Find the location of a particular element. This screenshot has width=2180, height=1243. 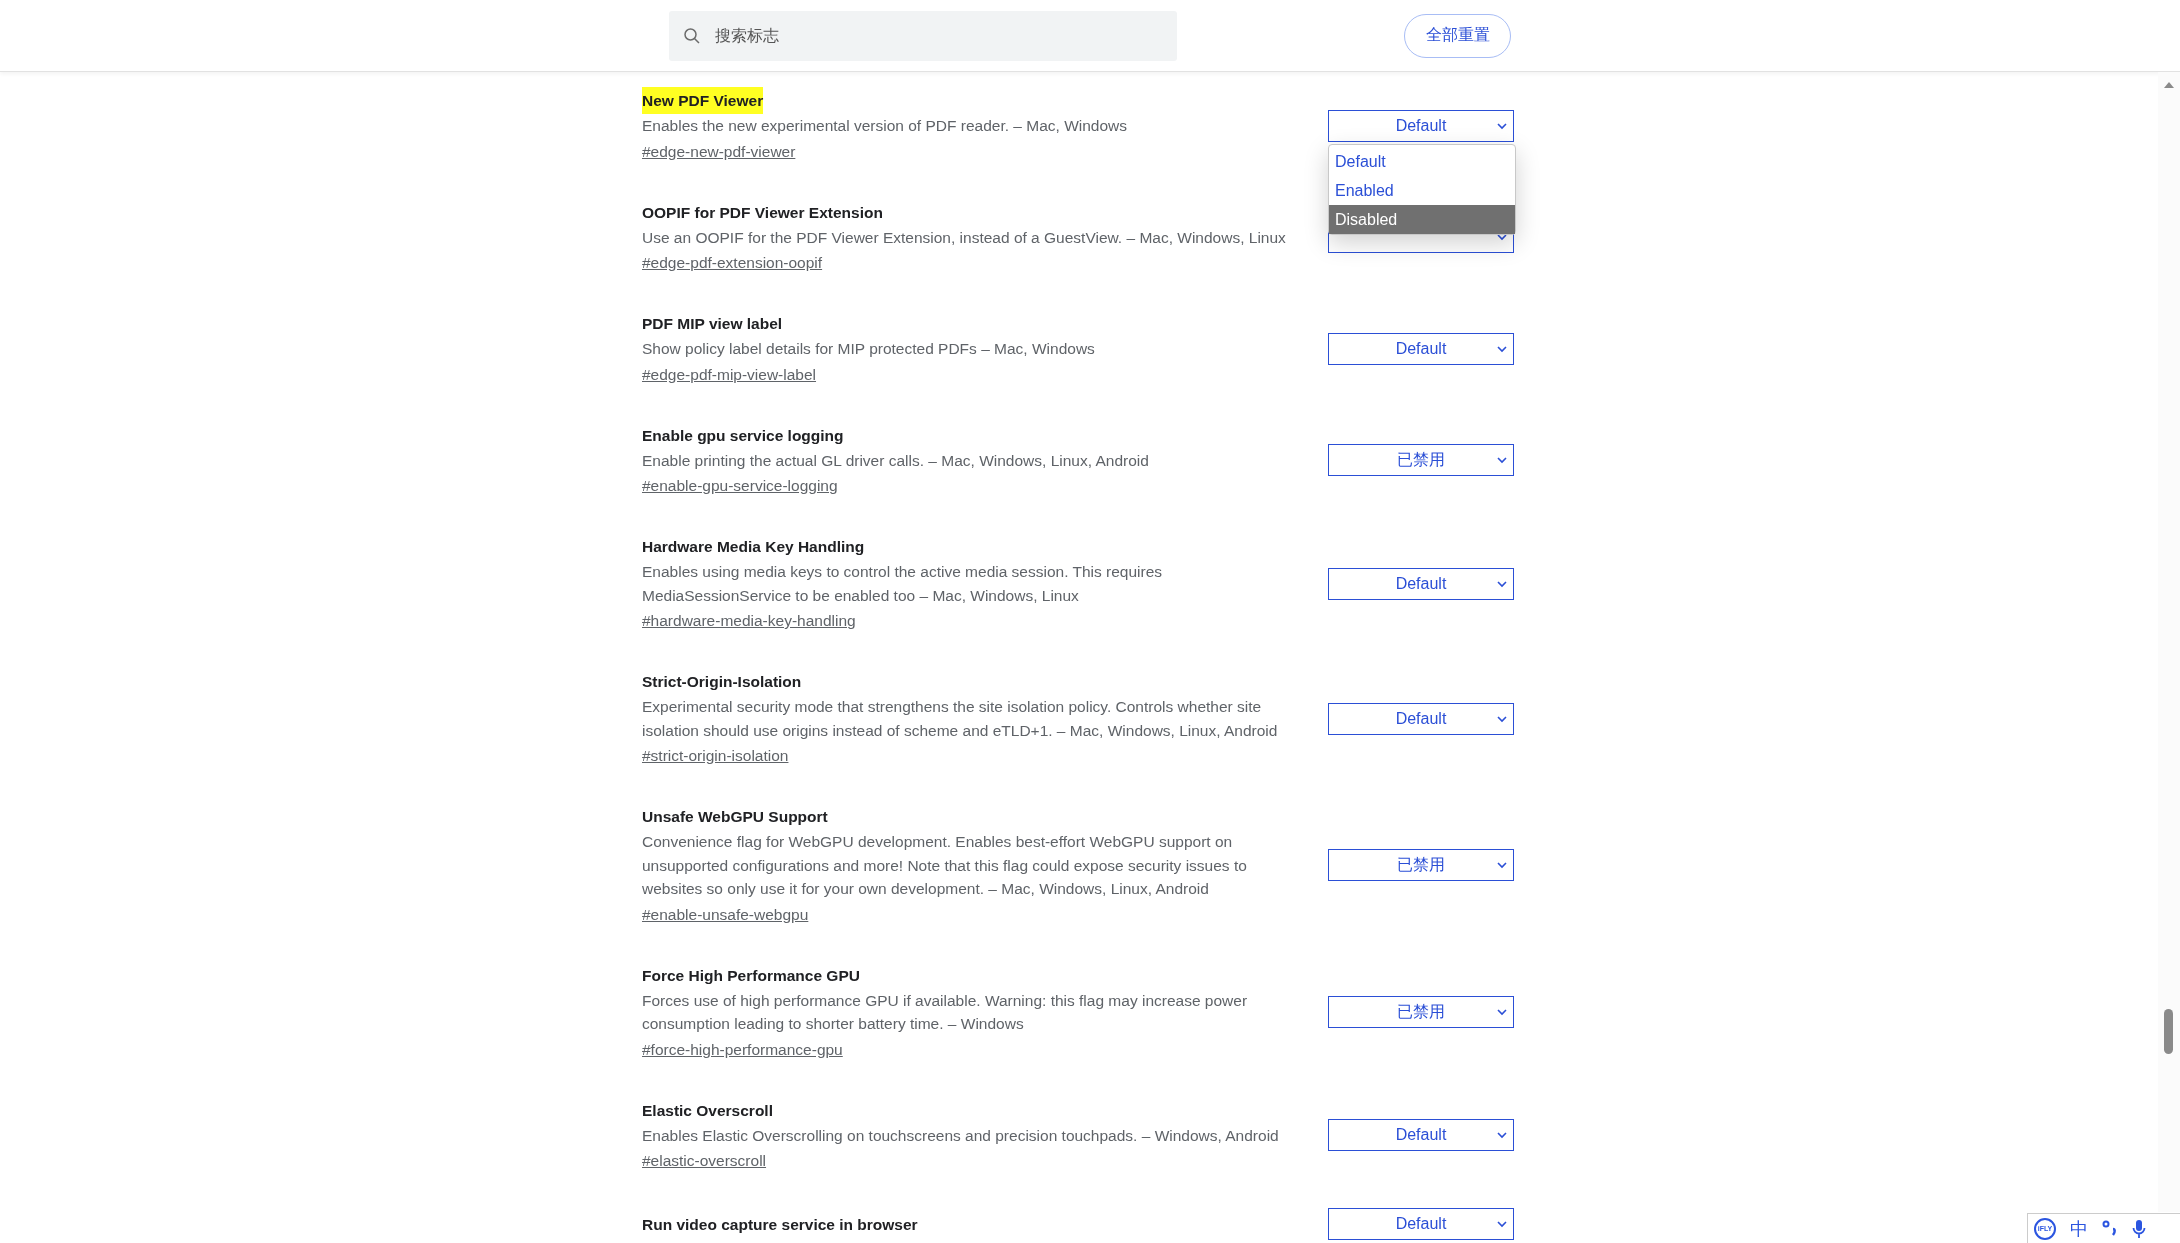

flag-link: #force-high-performance-gpu is located at coordinates (742, 1049).